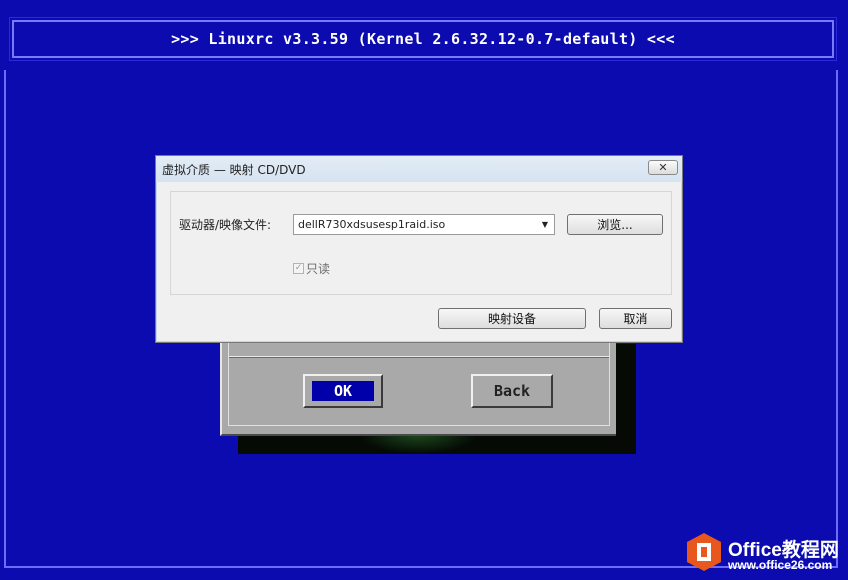 The width and height of the screenshot is (848, 580). What do you see at coordinates (512, 391) in the screenshot?
I see `back-button: Back` at bounding box center [512, 391].